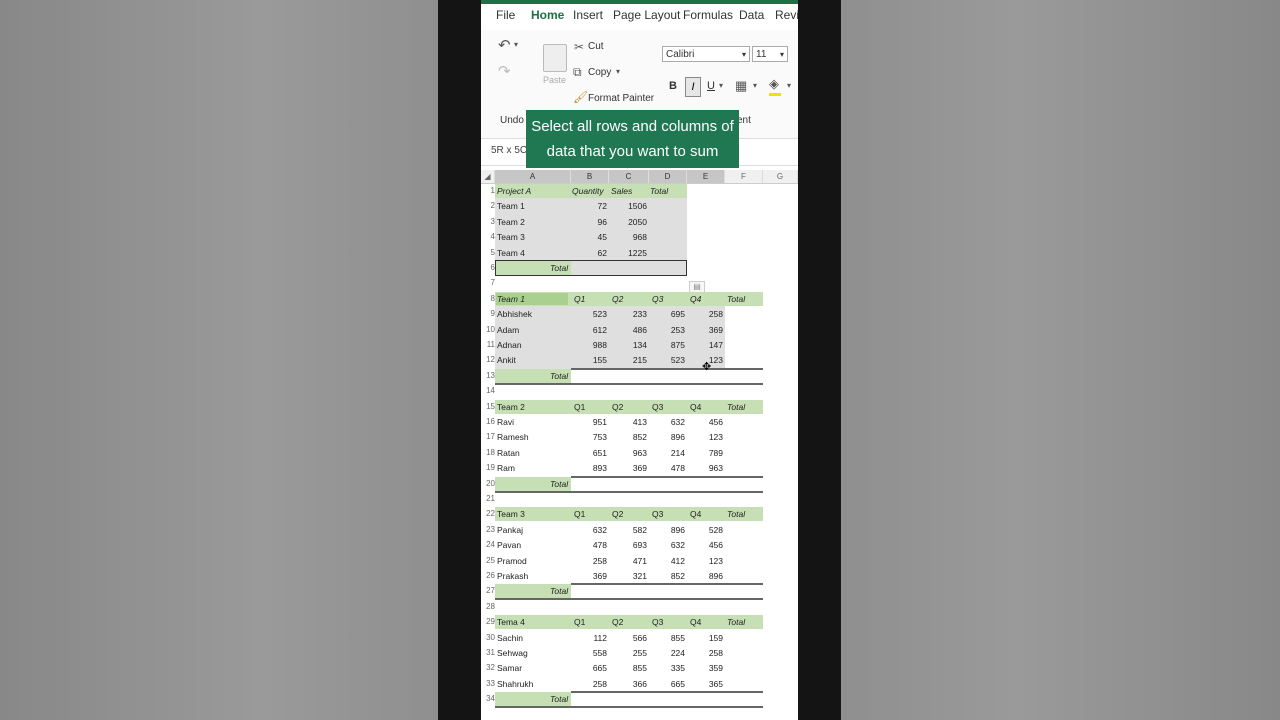 Image resolution: width=1280 pixels, height=720 pixels. What do you see at coordinates (511, 622) in the screenshot?
I see `team-header-title: Tema 4` at bounding box center [511, 622].